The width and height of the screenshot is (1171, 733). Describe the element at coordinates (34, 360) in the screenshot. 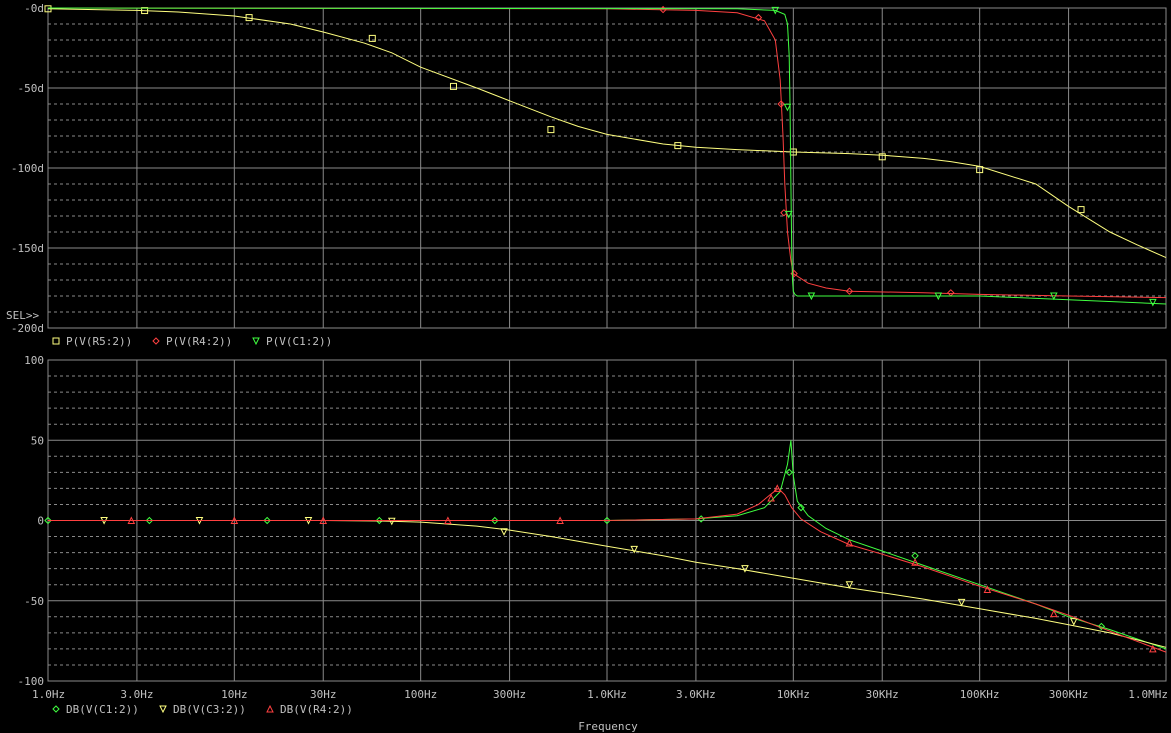

I see `magnitude-y-tick-label: 100` at that location.